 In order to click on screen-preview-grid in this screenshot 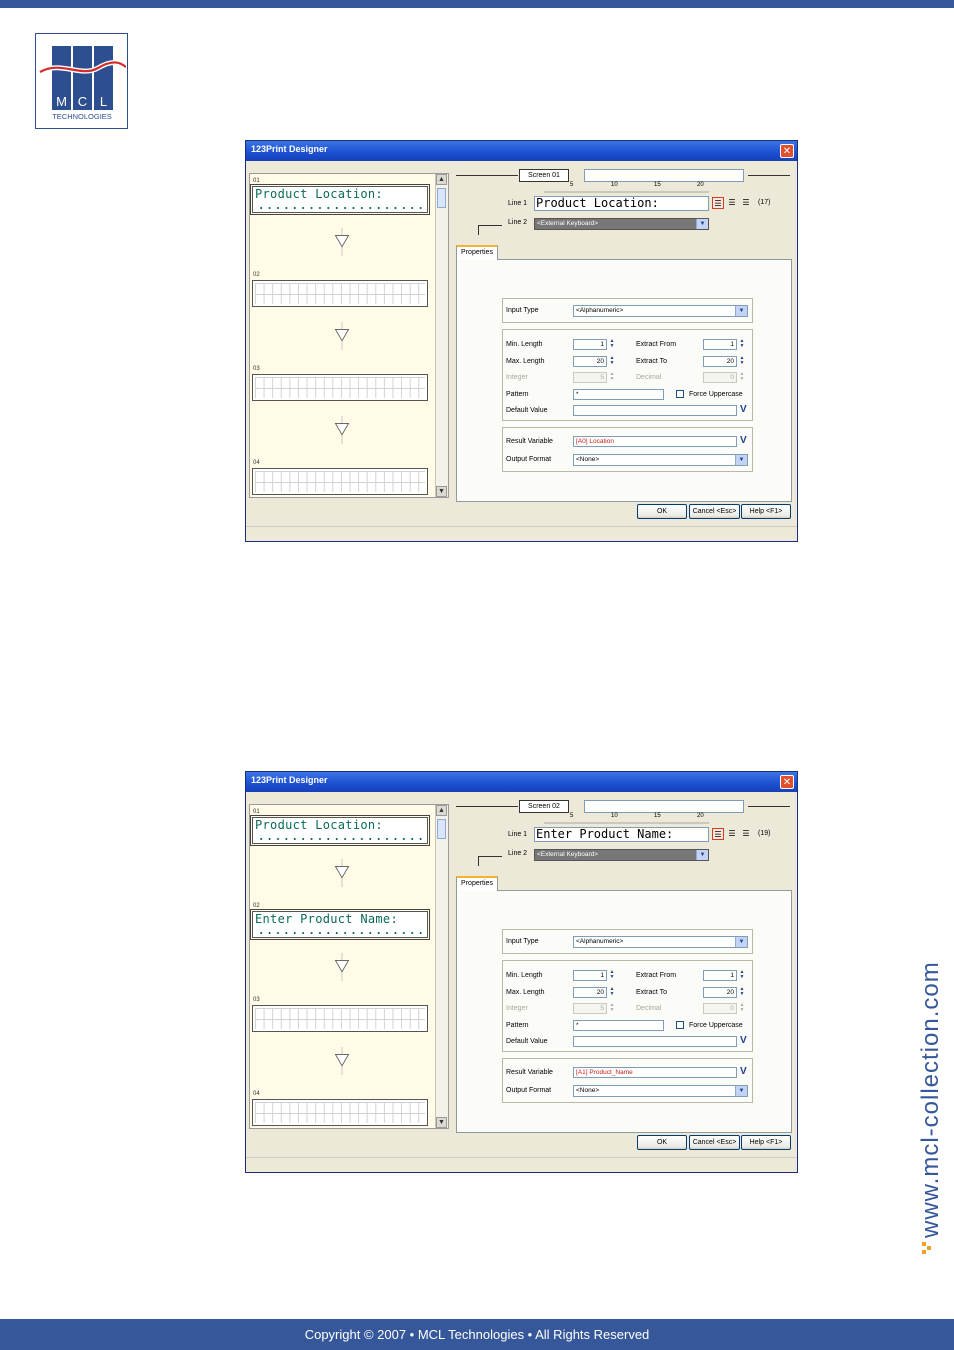, I will do `click(340, 1018)`.